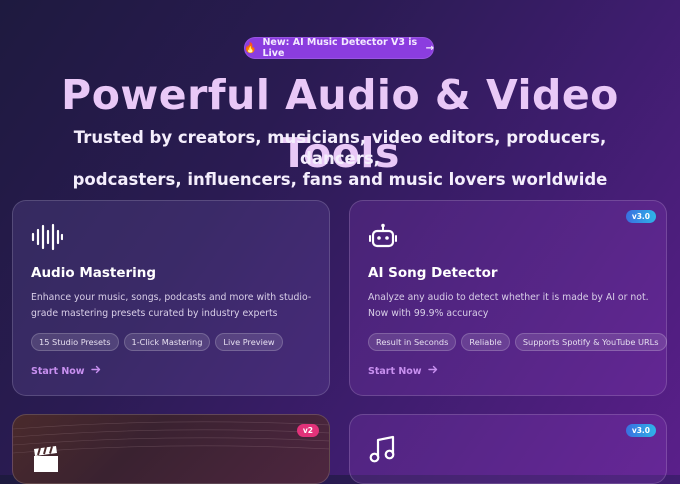  What do you see at coordinates (412, 342) in the screenshot?
I see `tag: Result in Seconds` at bounding box center [412, 342].